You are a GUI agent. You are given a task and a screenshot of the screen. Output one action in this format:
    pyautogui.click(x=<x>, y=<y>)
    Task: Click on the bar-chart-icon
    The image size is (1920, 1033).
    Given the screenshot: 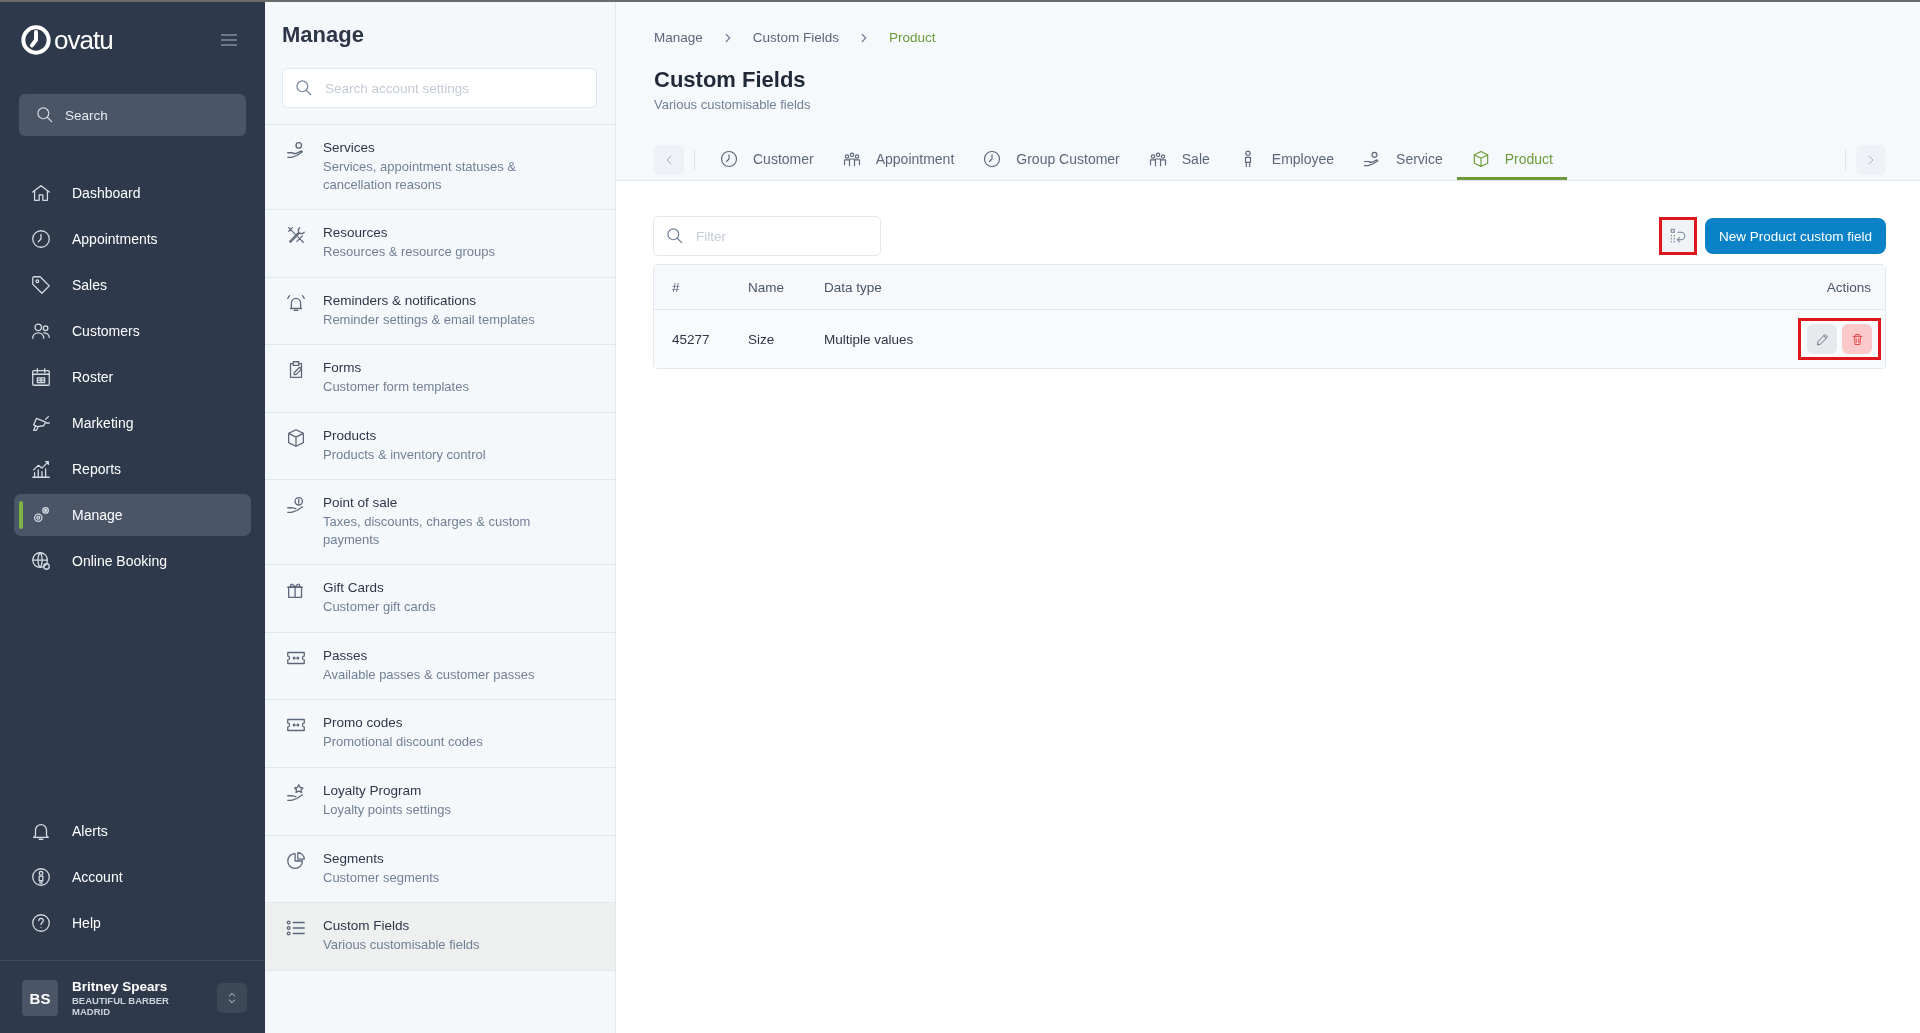 What is the action you would take?
    pyautogui.click(x=41, y=469)
    